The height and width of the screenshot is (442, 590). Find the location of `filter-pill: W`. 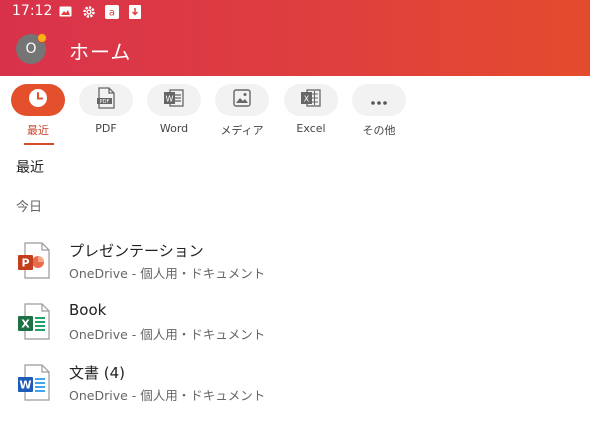

filter-pill: W is located at coordinates (174, 100).